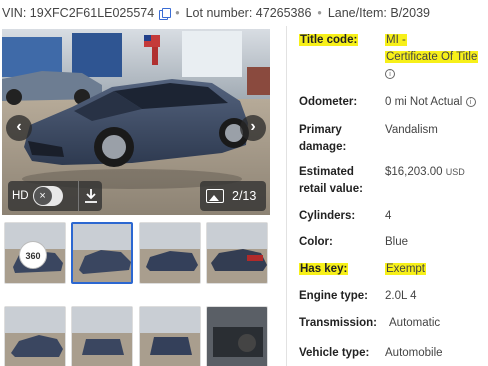 The image size is (488, 366). I want to click on lane-value: B/2039, so click(410, 13).